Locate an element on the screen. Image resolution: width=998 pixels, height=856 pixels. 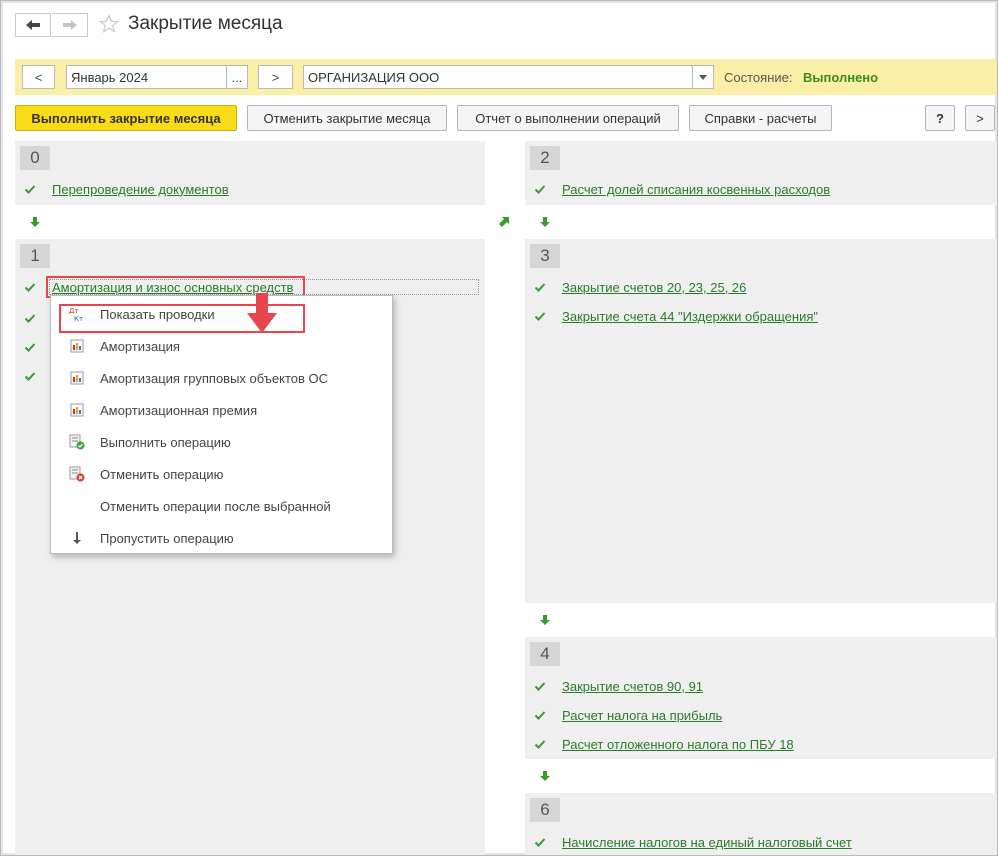
step-number: 0 is located at coordinates (35, 158).